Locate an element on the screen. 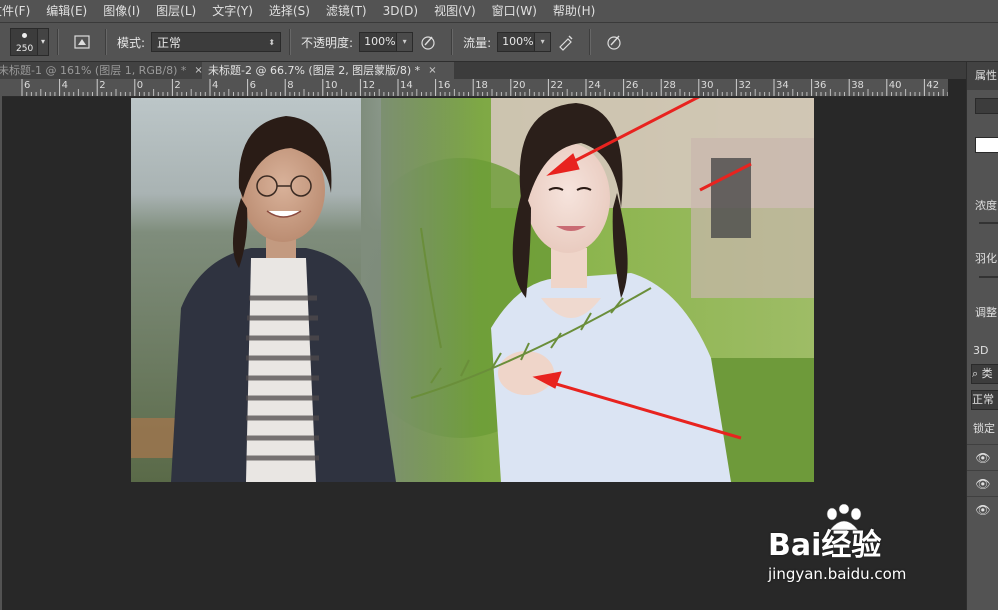 This screenshot has width=998, height=610. layer-blend-mode-select: 正常 is located at coordinates (984, 400).